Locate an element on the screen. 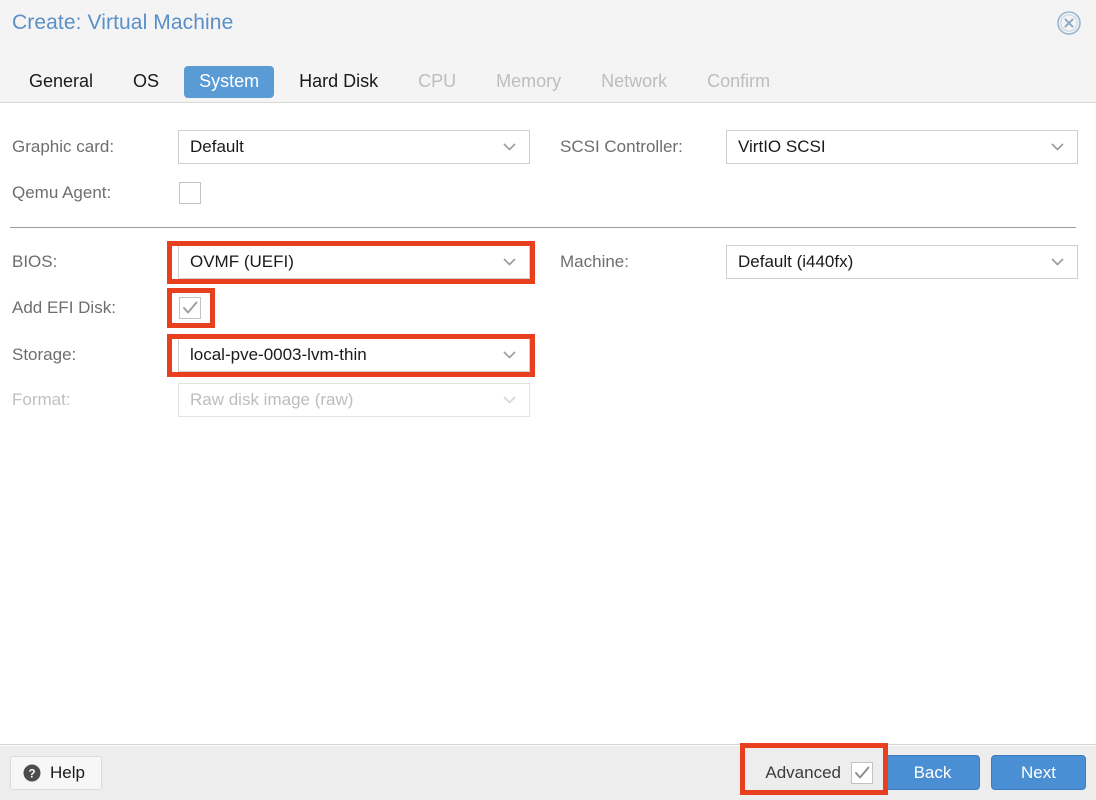 The height and width of the screenshot is (800, 1096). bios-value: OVMF (UEFI) is located at coordinates (242, 261).